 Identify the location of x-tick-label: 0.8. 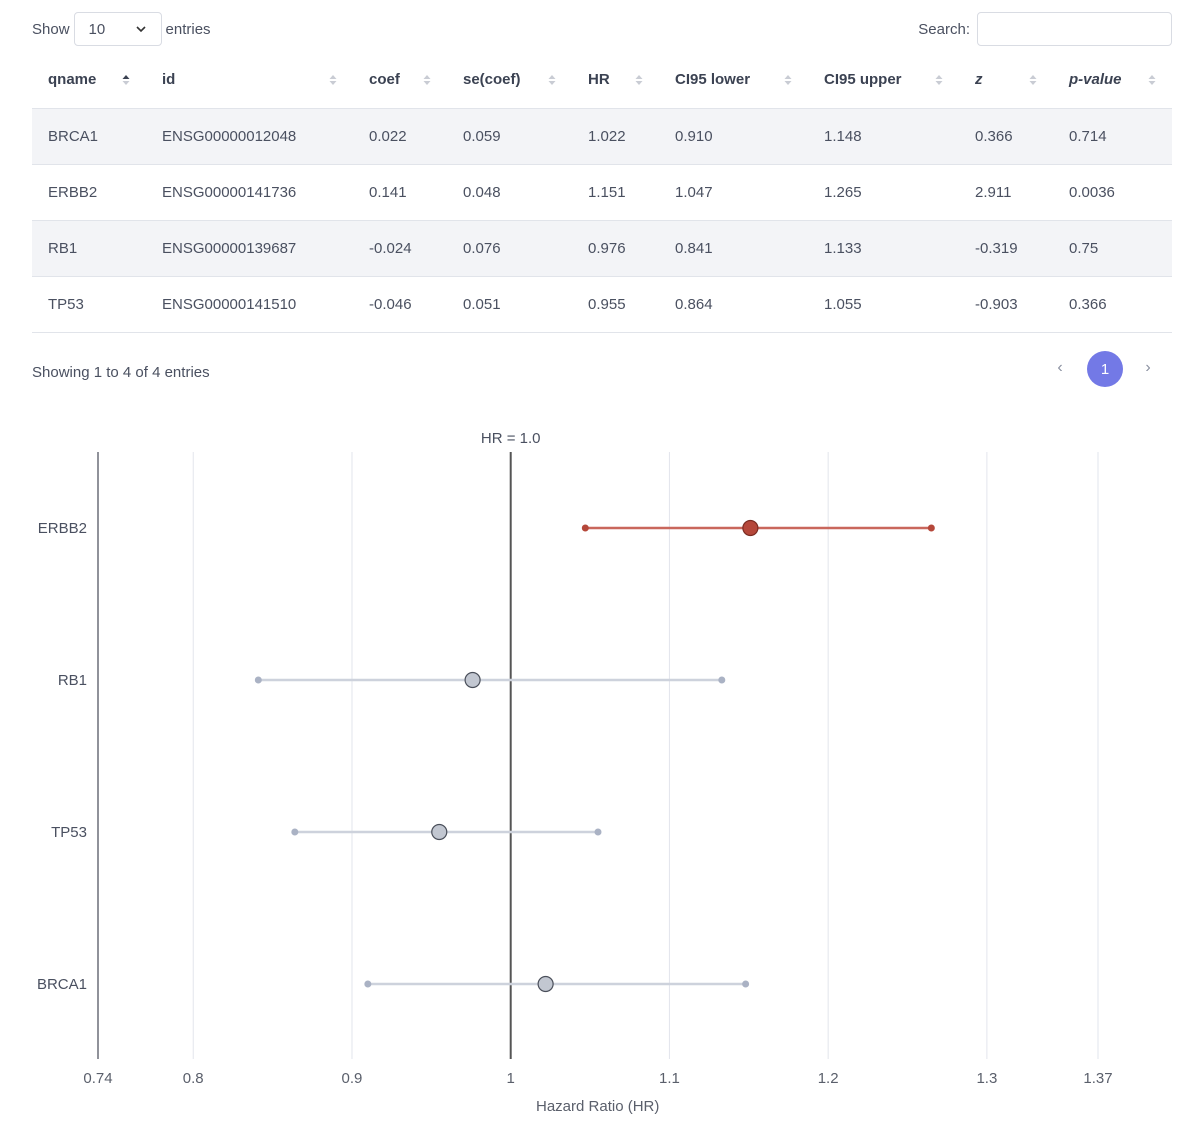
(193, 1078).